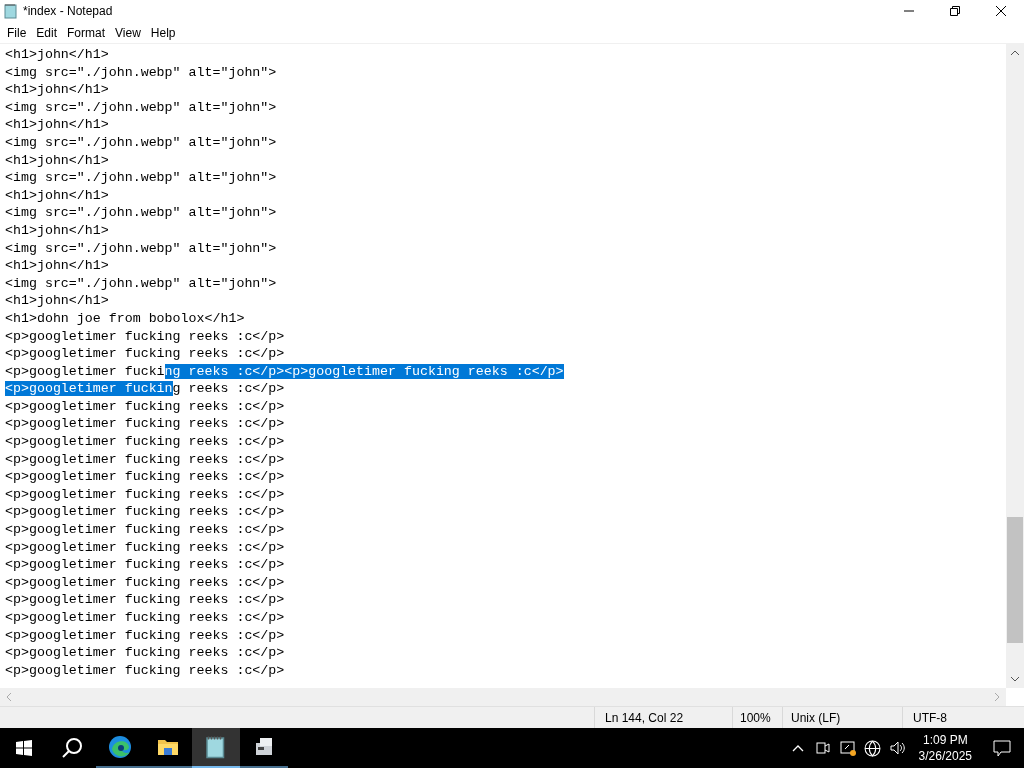  What do you see at coordinates (163, 32) in the screenshot?
I see `menu-item: Help` at bounding box center [163, 32].